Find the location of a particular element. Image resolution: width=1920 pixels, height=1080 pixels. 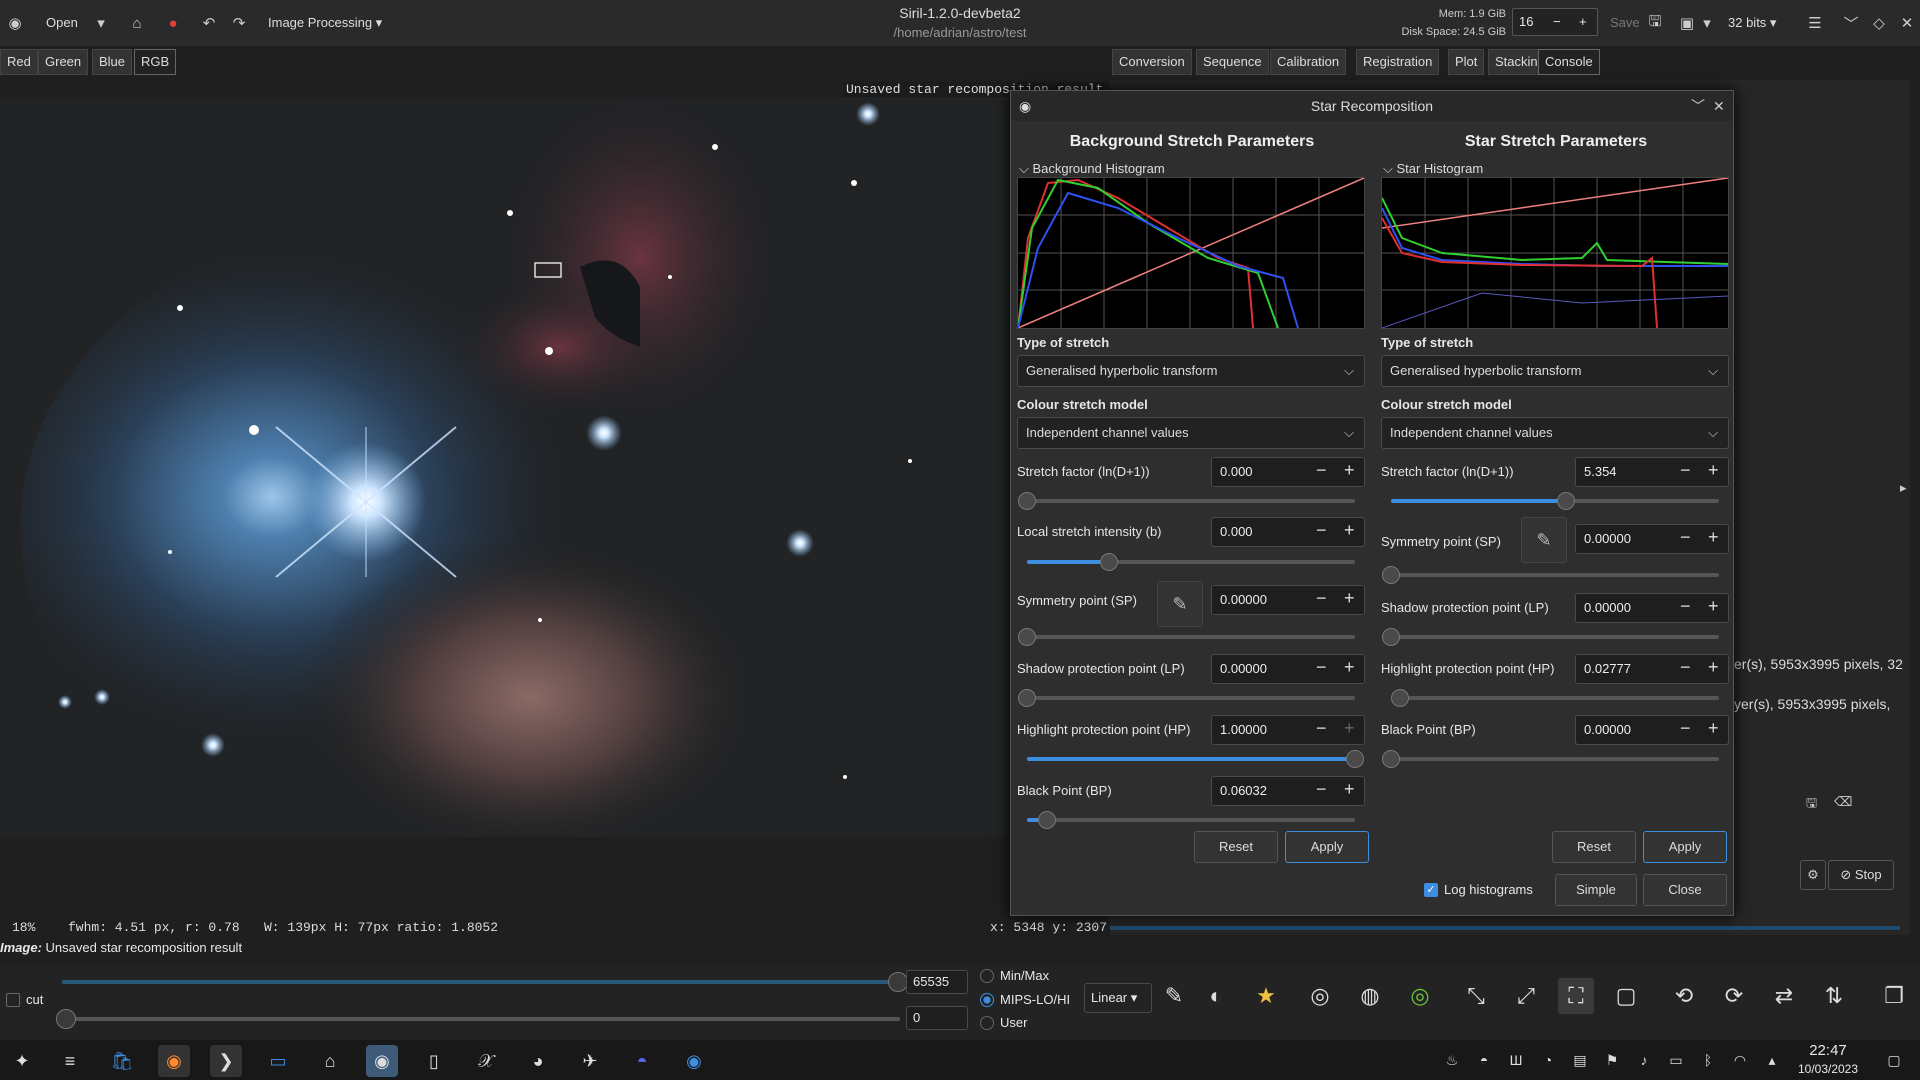

close-window-icon: ✕ is located at coordinates (1907, 23).